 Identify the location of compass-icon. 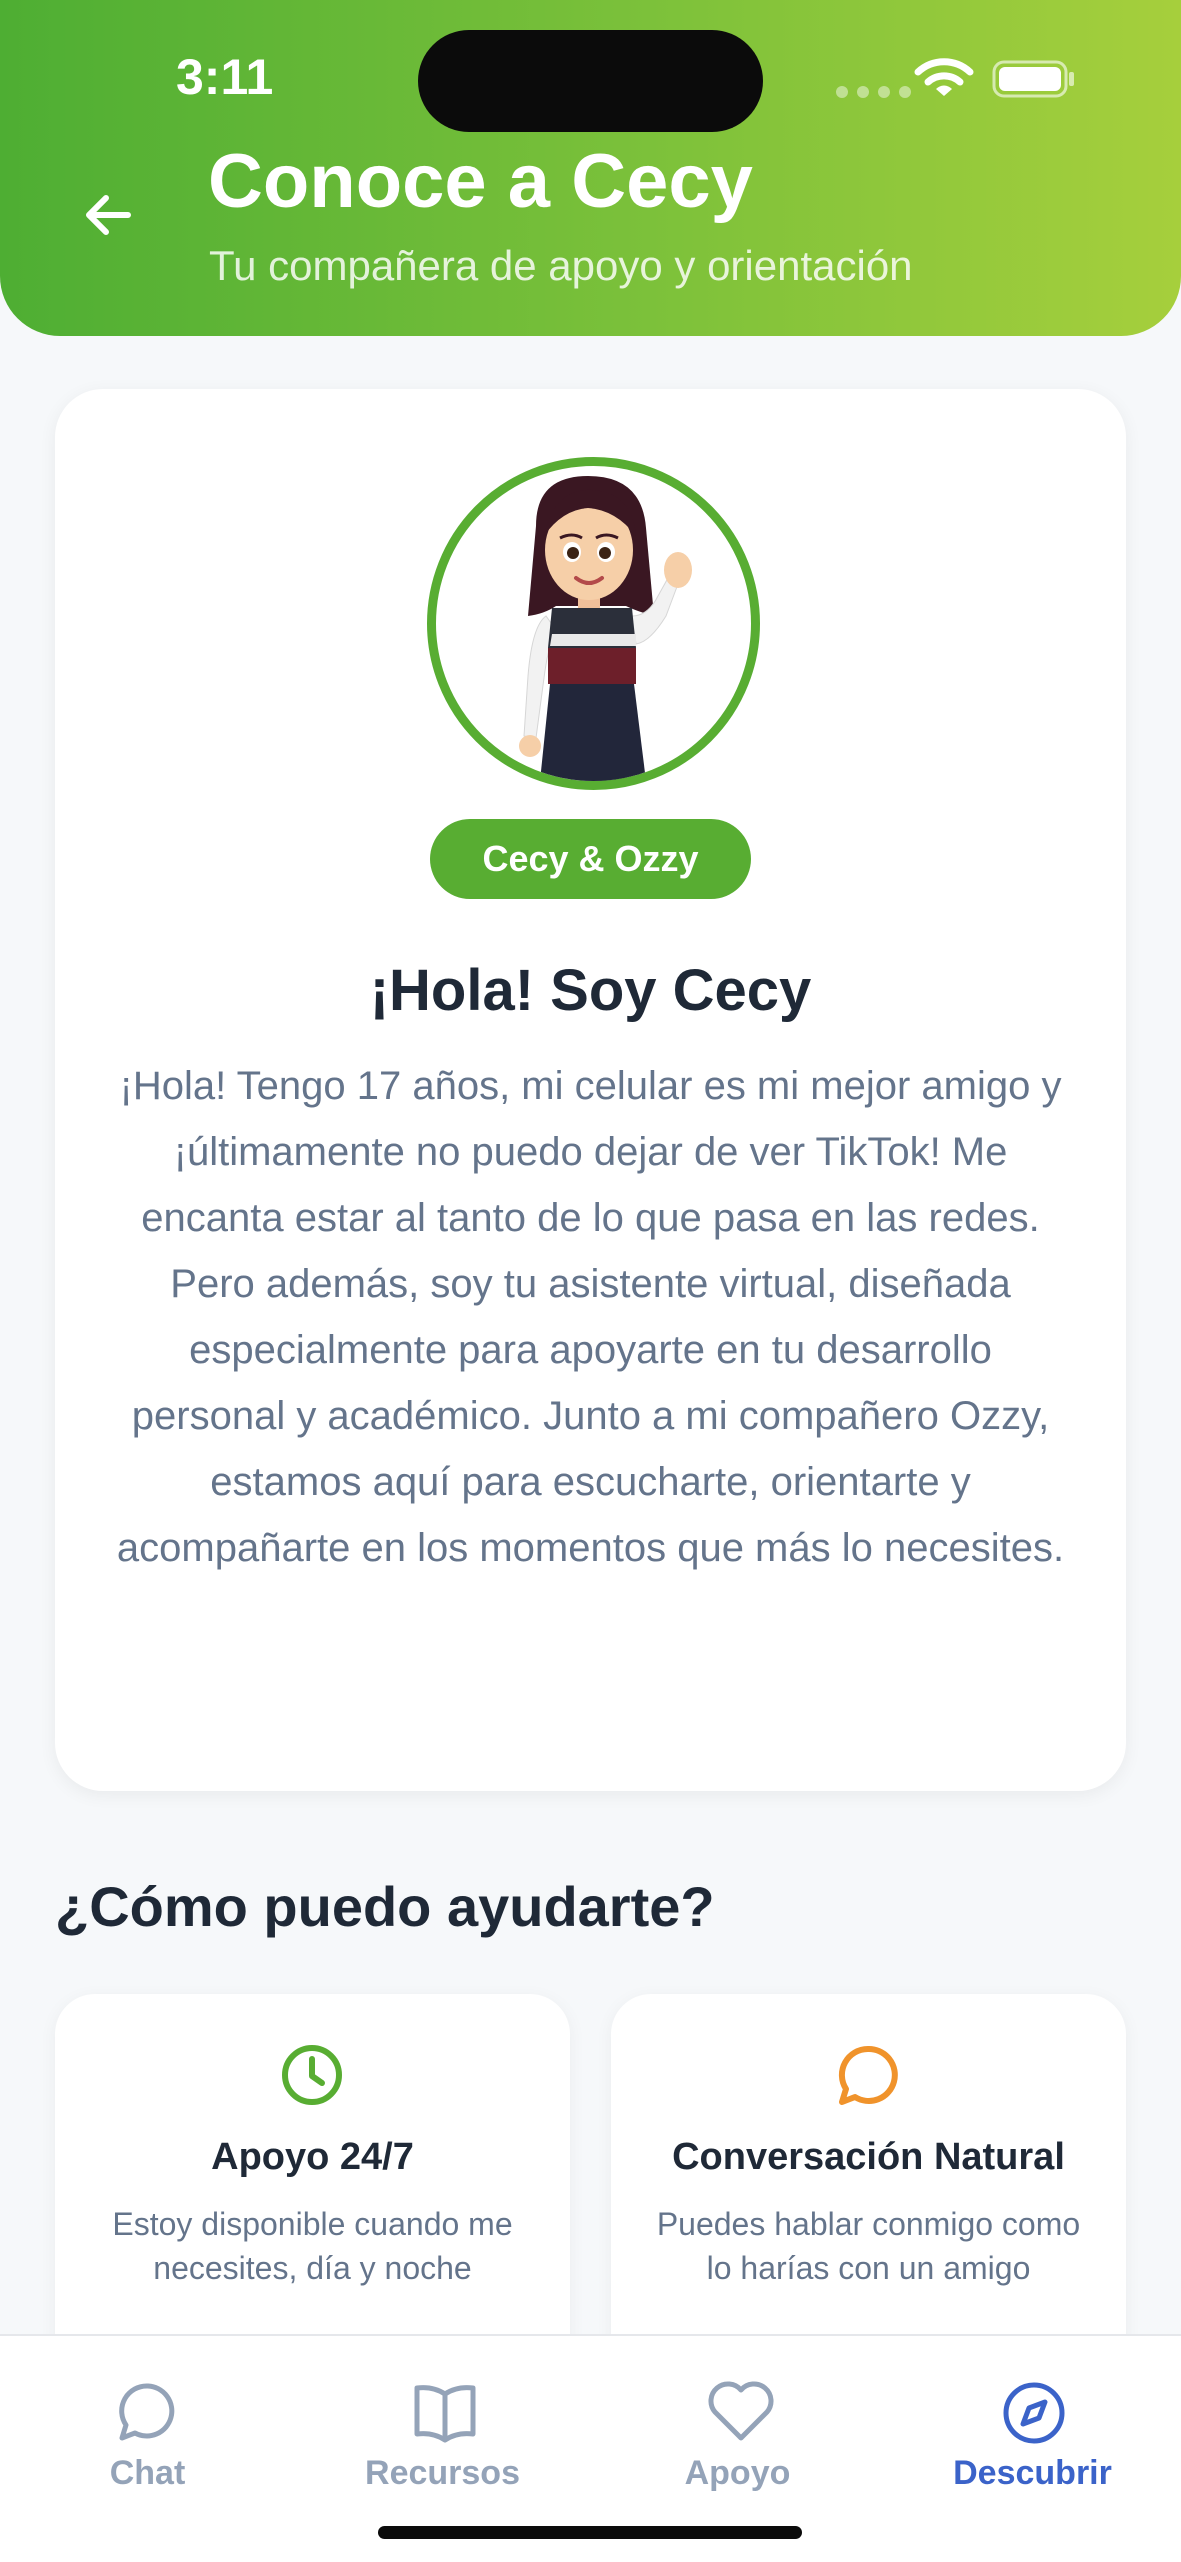
(1034, 2413).